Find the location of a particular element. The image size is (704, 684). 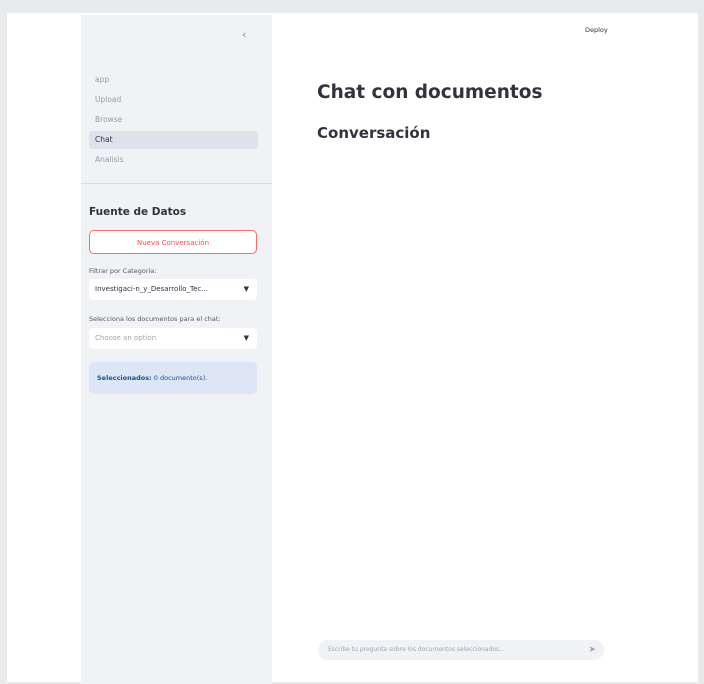

send-icon: ➤ is located at coordinates (592, 650).